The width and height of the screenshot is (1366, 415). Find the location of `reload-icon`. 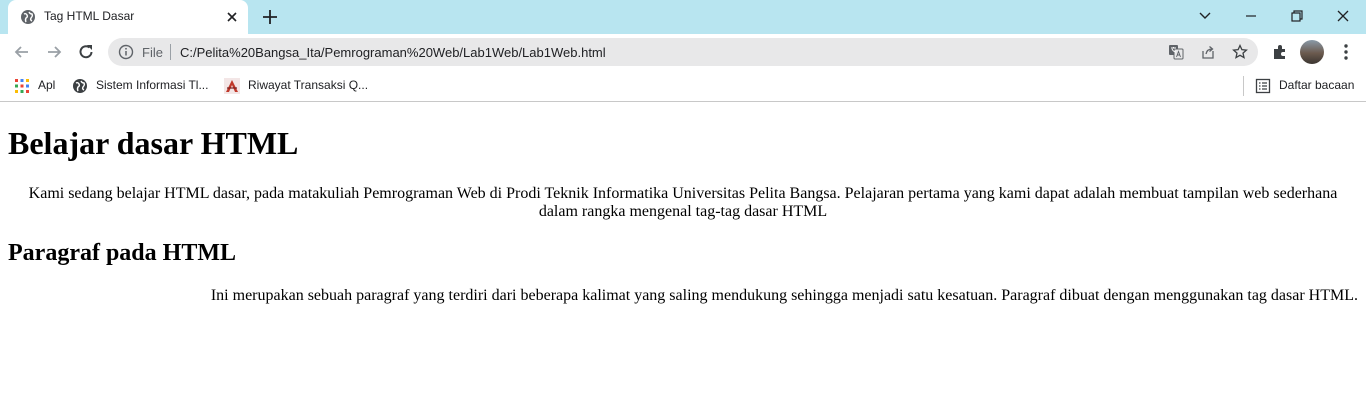

reload-icon is located at coordinates (86, 52).